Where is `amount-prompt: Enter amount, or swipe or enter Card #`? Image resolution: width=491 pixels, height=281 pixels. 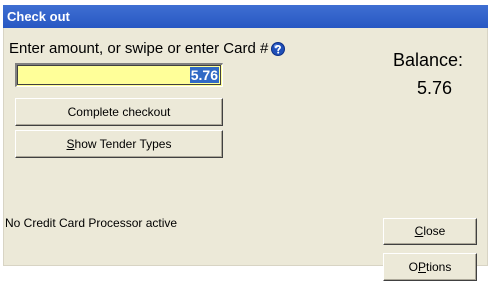 amount-prompt: Enter amount, or swipe or enter Card # is located at coordinates (147, 48).